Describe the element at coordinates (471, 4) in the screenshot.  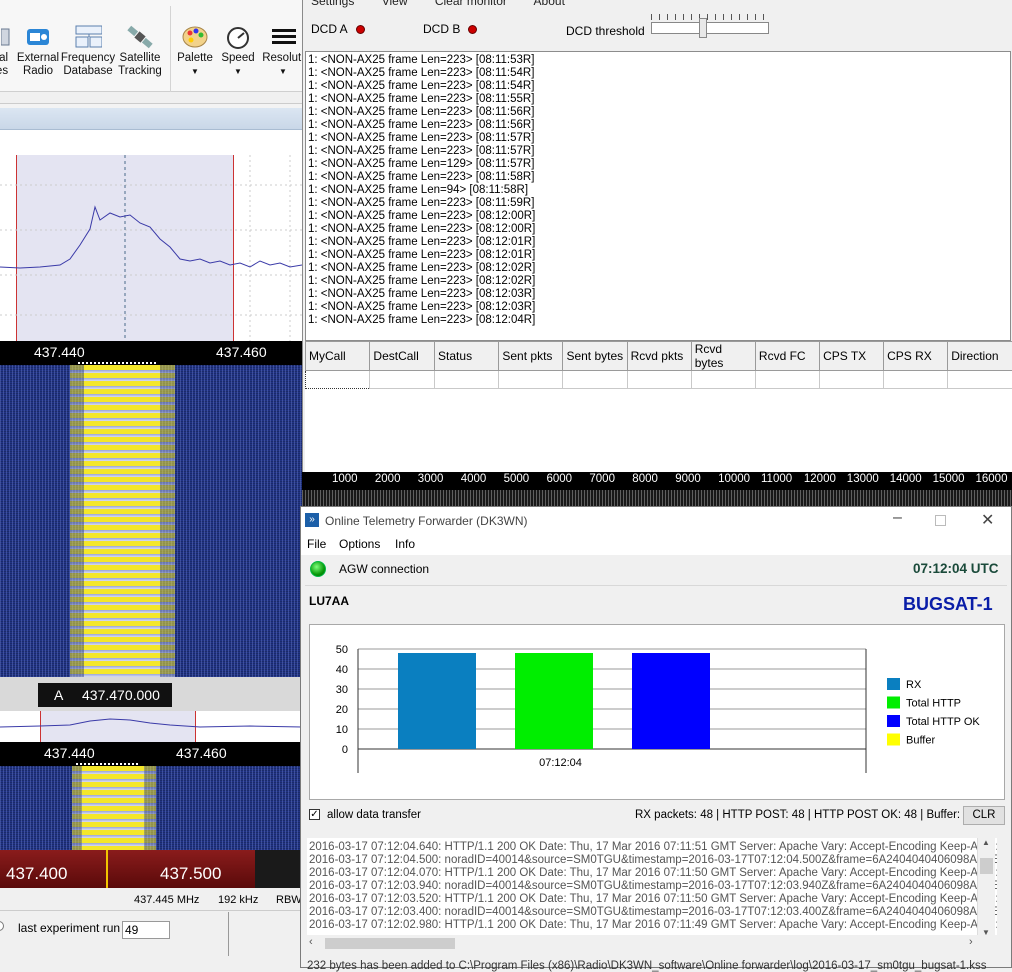
I see `menu-clear-monitor: Clear monitor` at that location.